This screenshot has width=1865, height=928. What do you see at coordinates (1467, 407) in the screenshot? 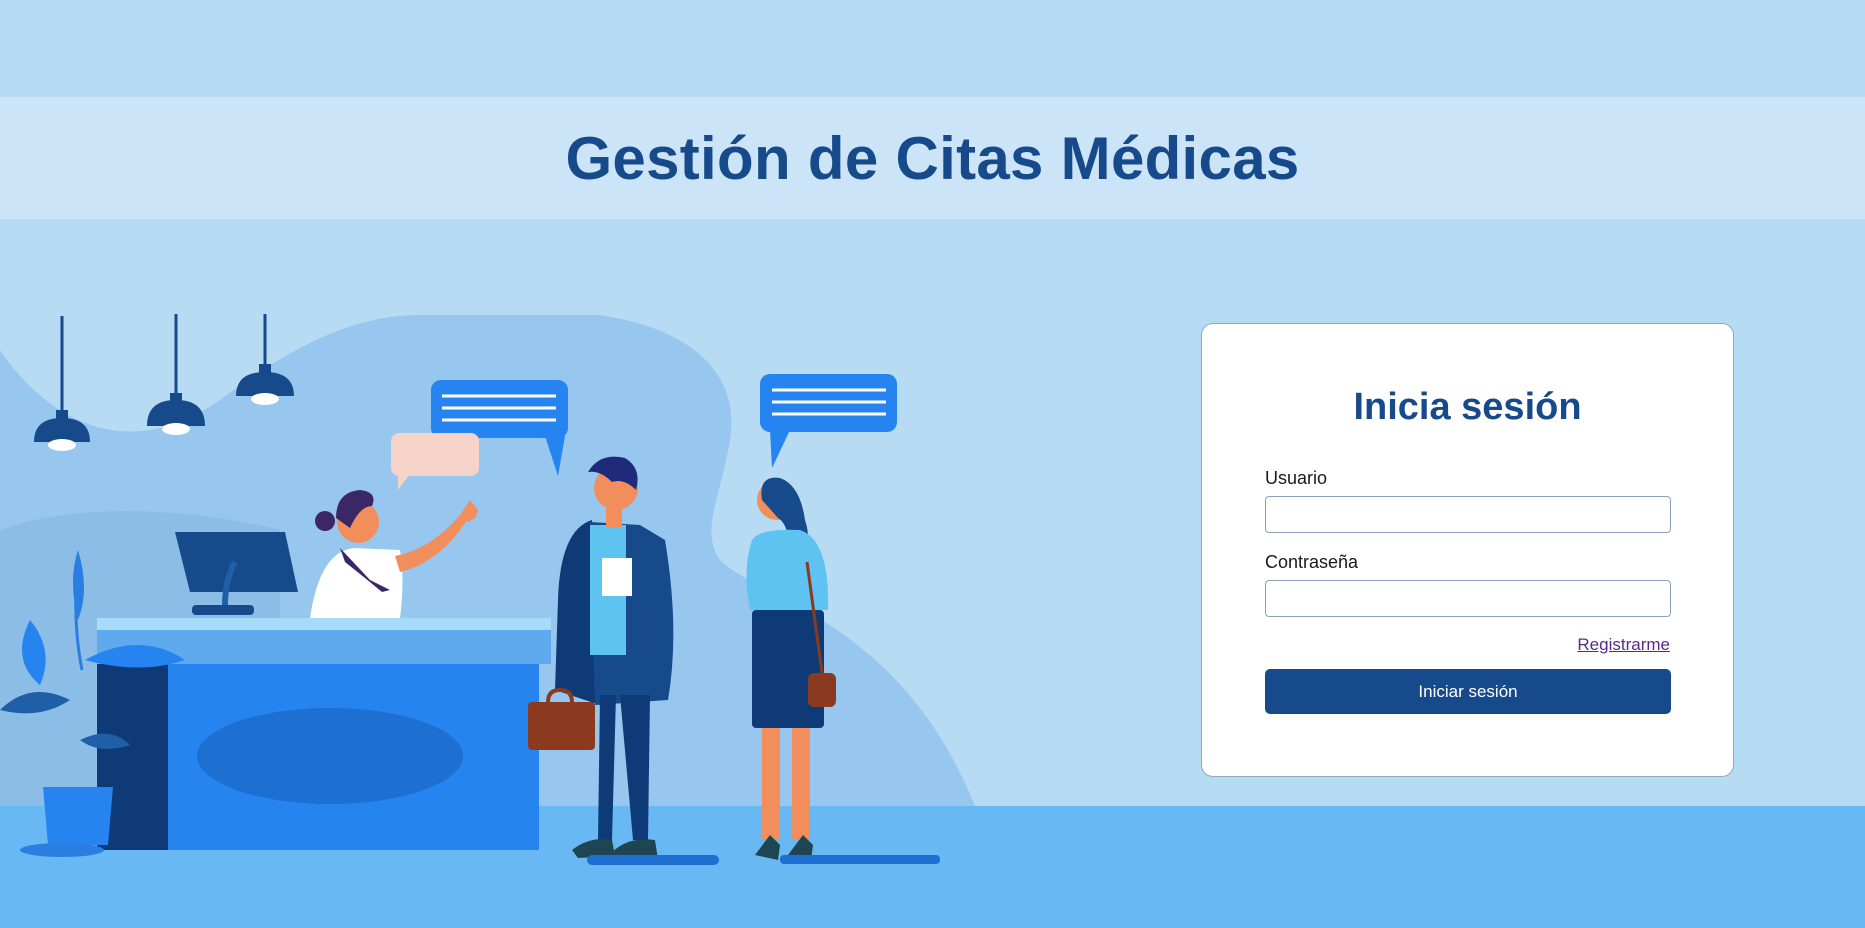
I see `login-heading: Inicia sesión` at bounding box center [1467, 407].